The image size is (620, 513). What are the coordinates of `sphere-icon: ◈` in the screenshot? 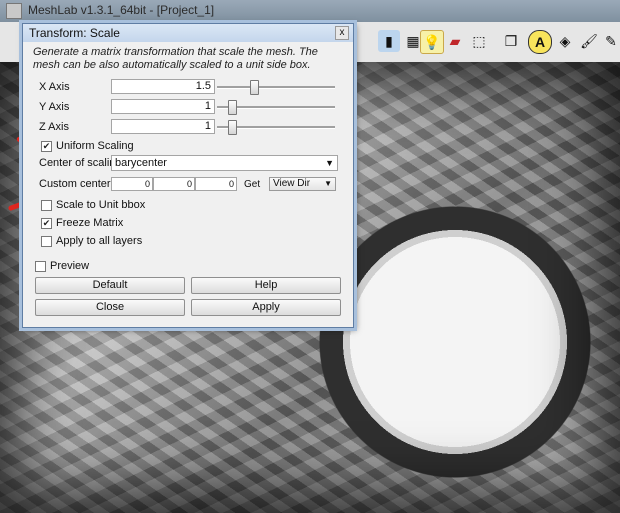 It's located at (565, 41).